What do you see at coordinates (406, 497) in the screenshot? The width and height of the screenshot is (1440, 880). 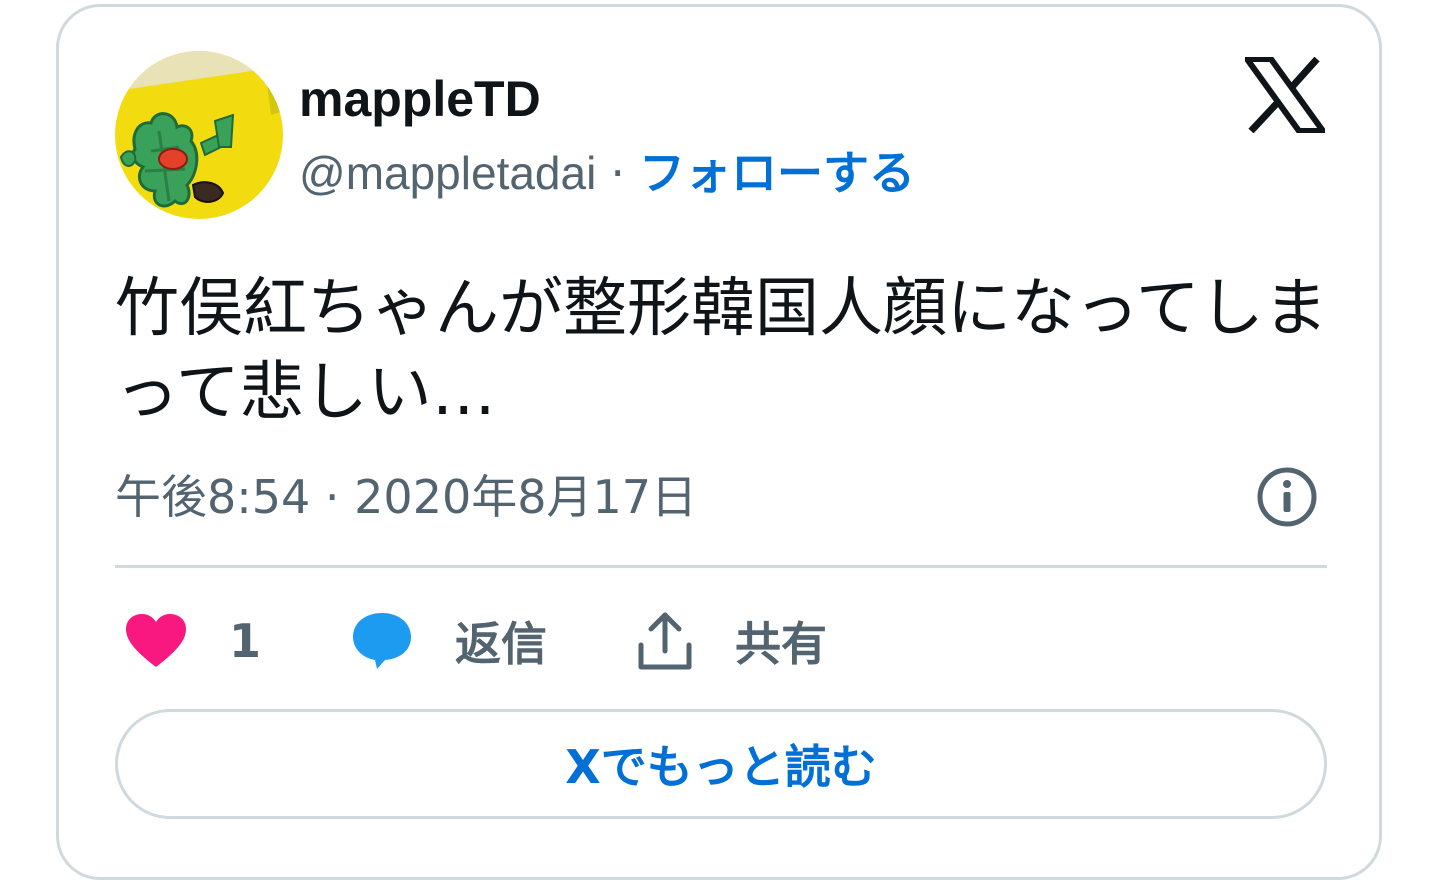 I see `tweet-timestamp: 午後8:54 · 2020年8月17日` at bounding box center [406, 497].